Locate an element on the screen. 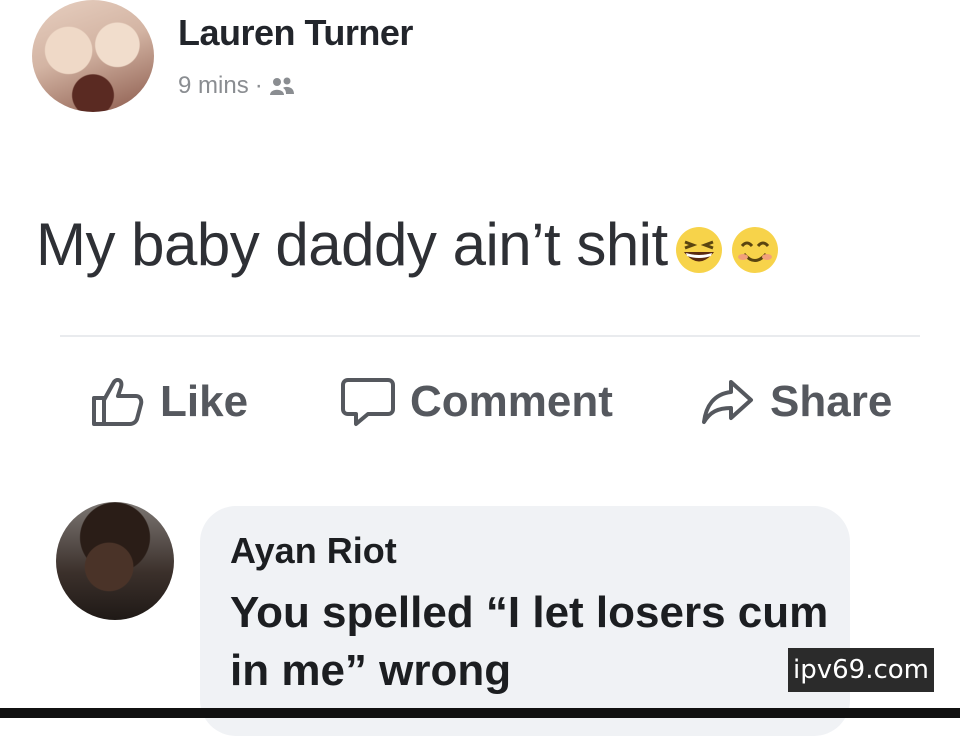 This screenshot has height=736, width=960. post-actions-bar: Like Comment Share is located at coordinates (480, 402).